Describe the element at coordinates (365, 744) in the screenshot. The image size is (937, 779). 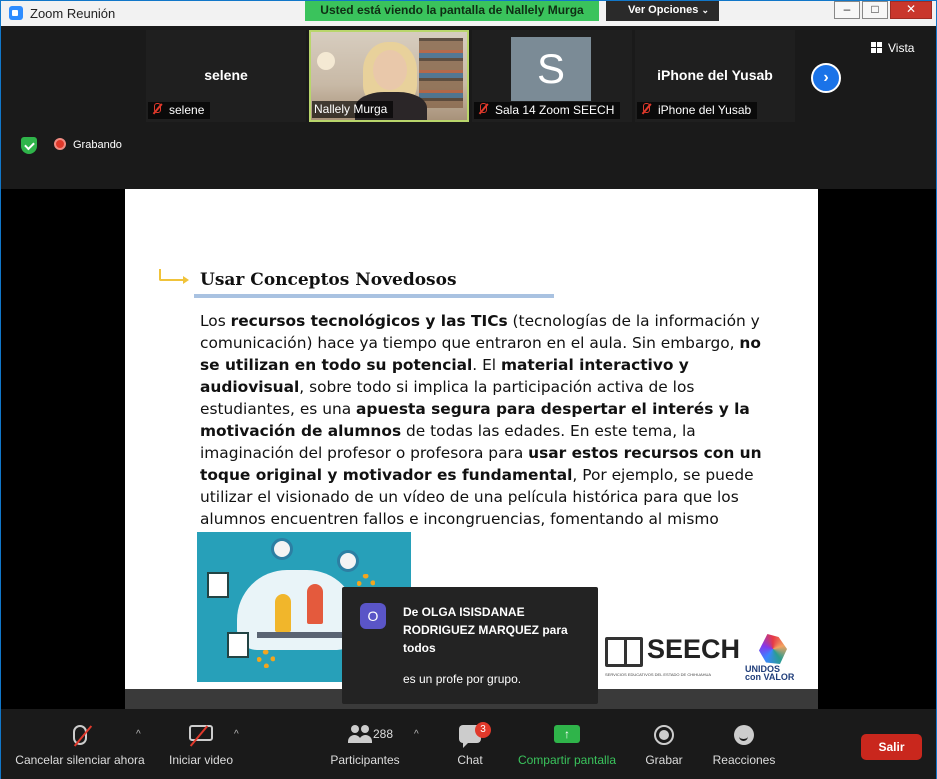
I see `participants-button: 288 Participantes` at that location.